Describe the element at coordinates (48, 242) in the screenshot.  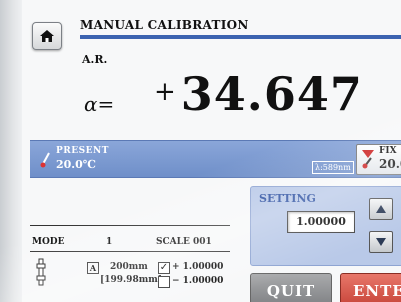
I see `mode-label: MODE` at that location.